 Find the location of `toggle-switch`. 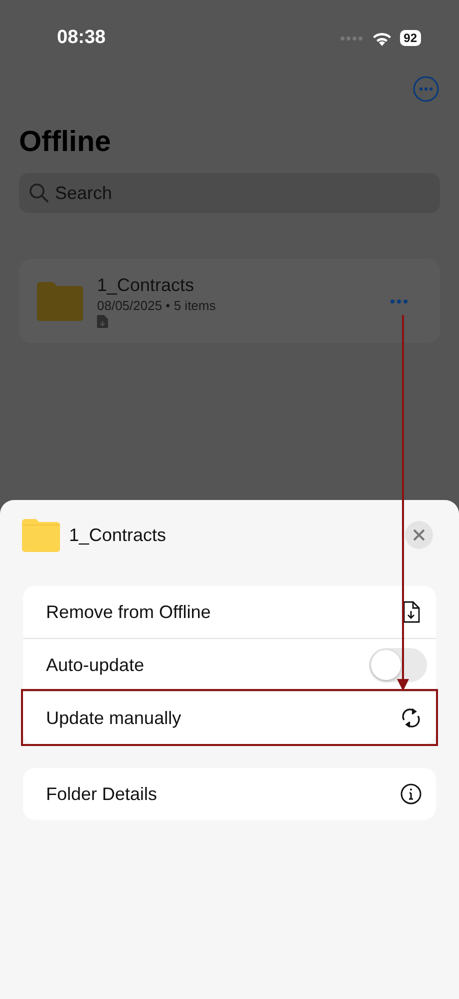

toggle-switch is located at coordinates (398, 665).